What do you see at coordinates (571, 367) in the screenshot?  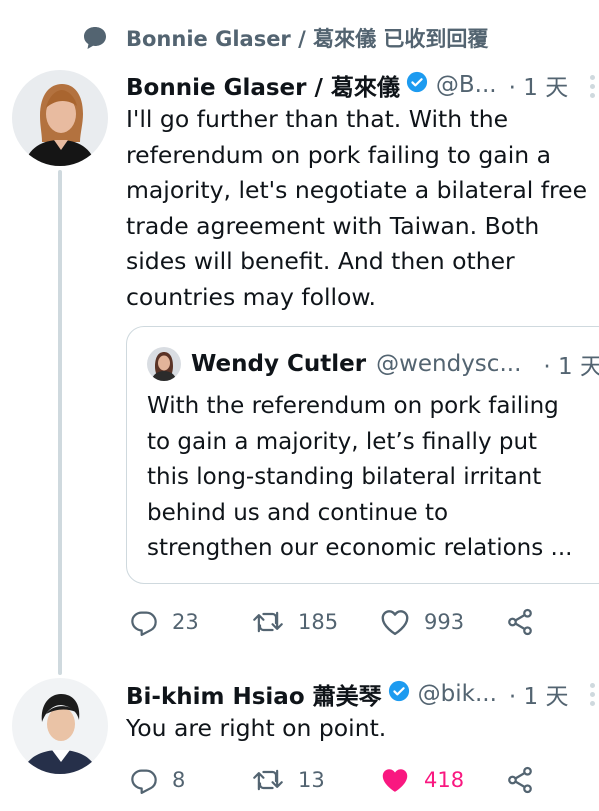 I see `quote-timestamp: · 1 天` at bounding box center [571, 367].